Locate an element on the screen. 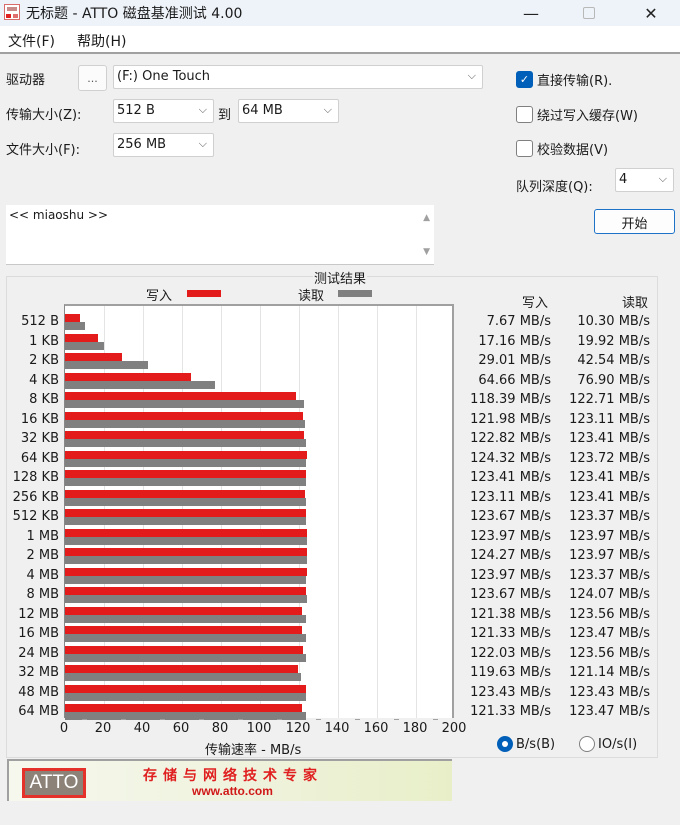 Image resolution: width=680 pixels, height=825 pixels. maximize-icon is located at coordinates (589, 13).